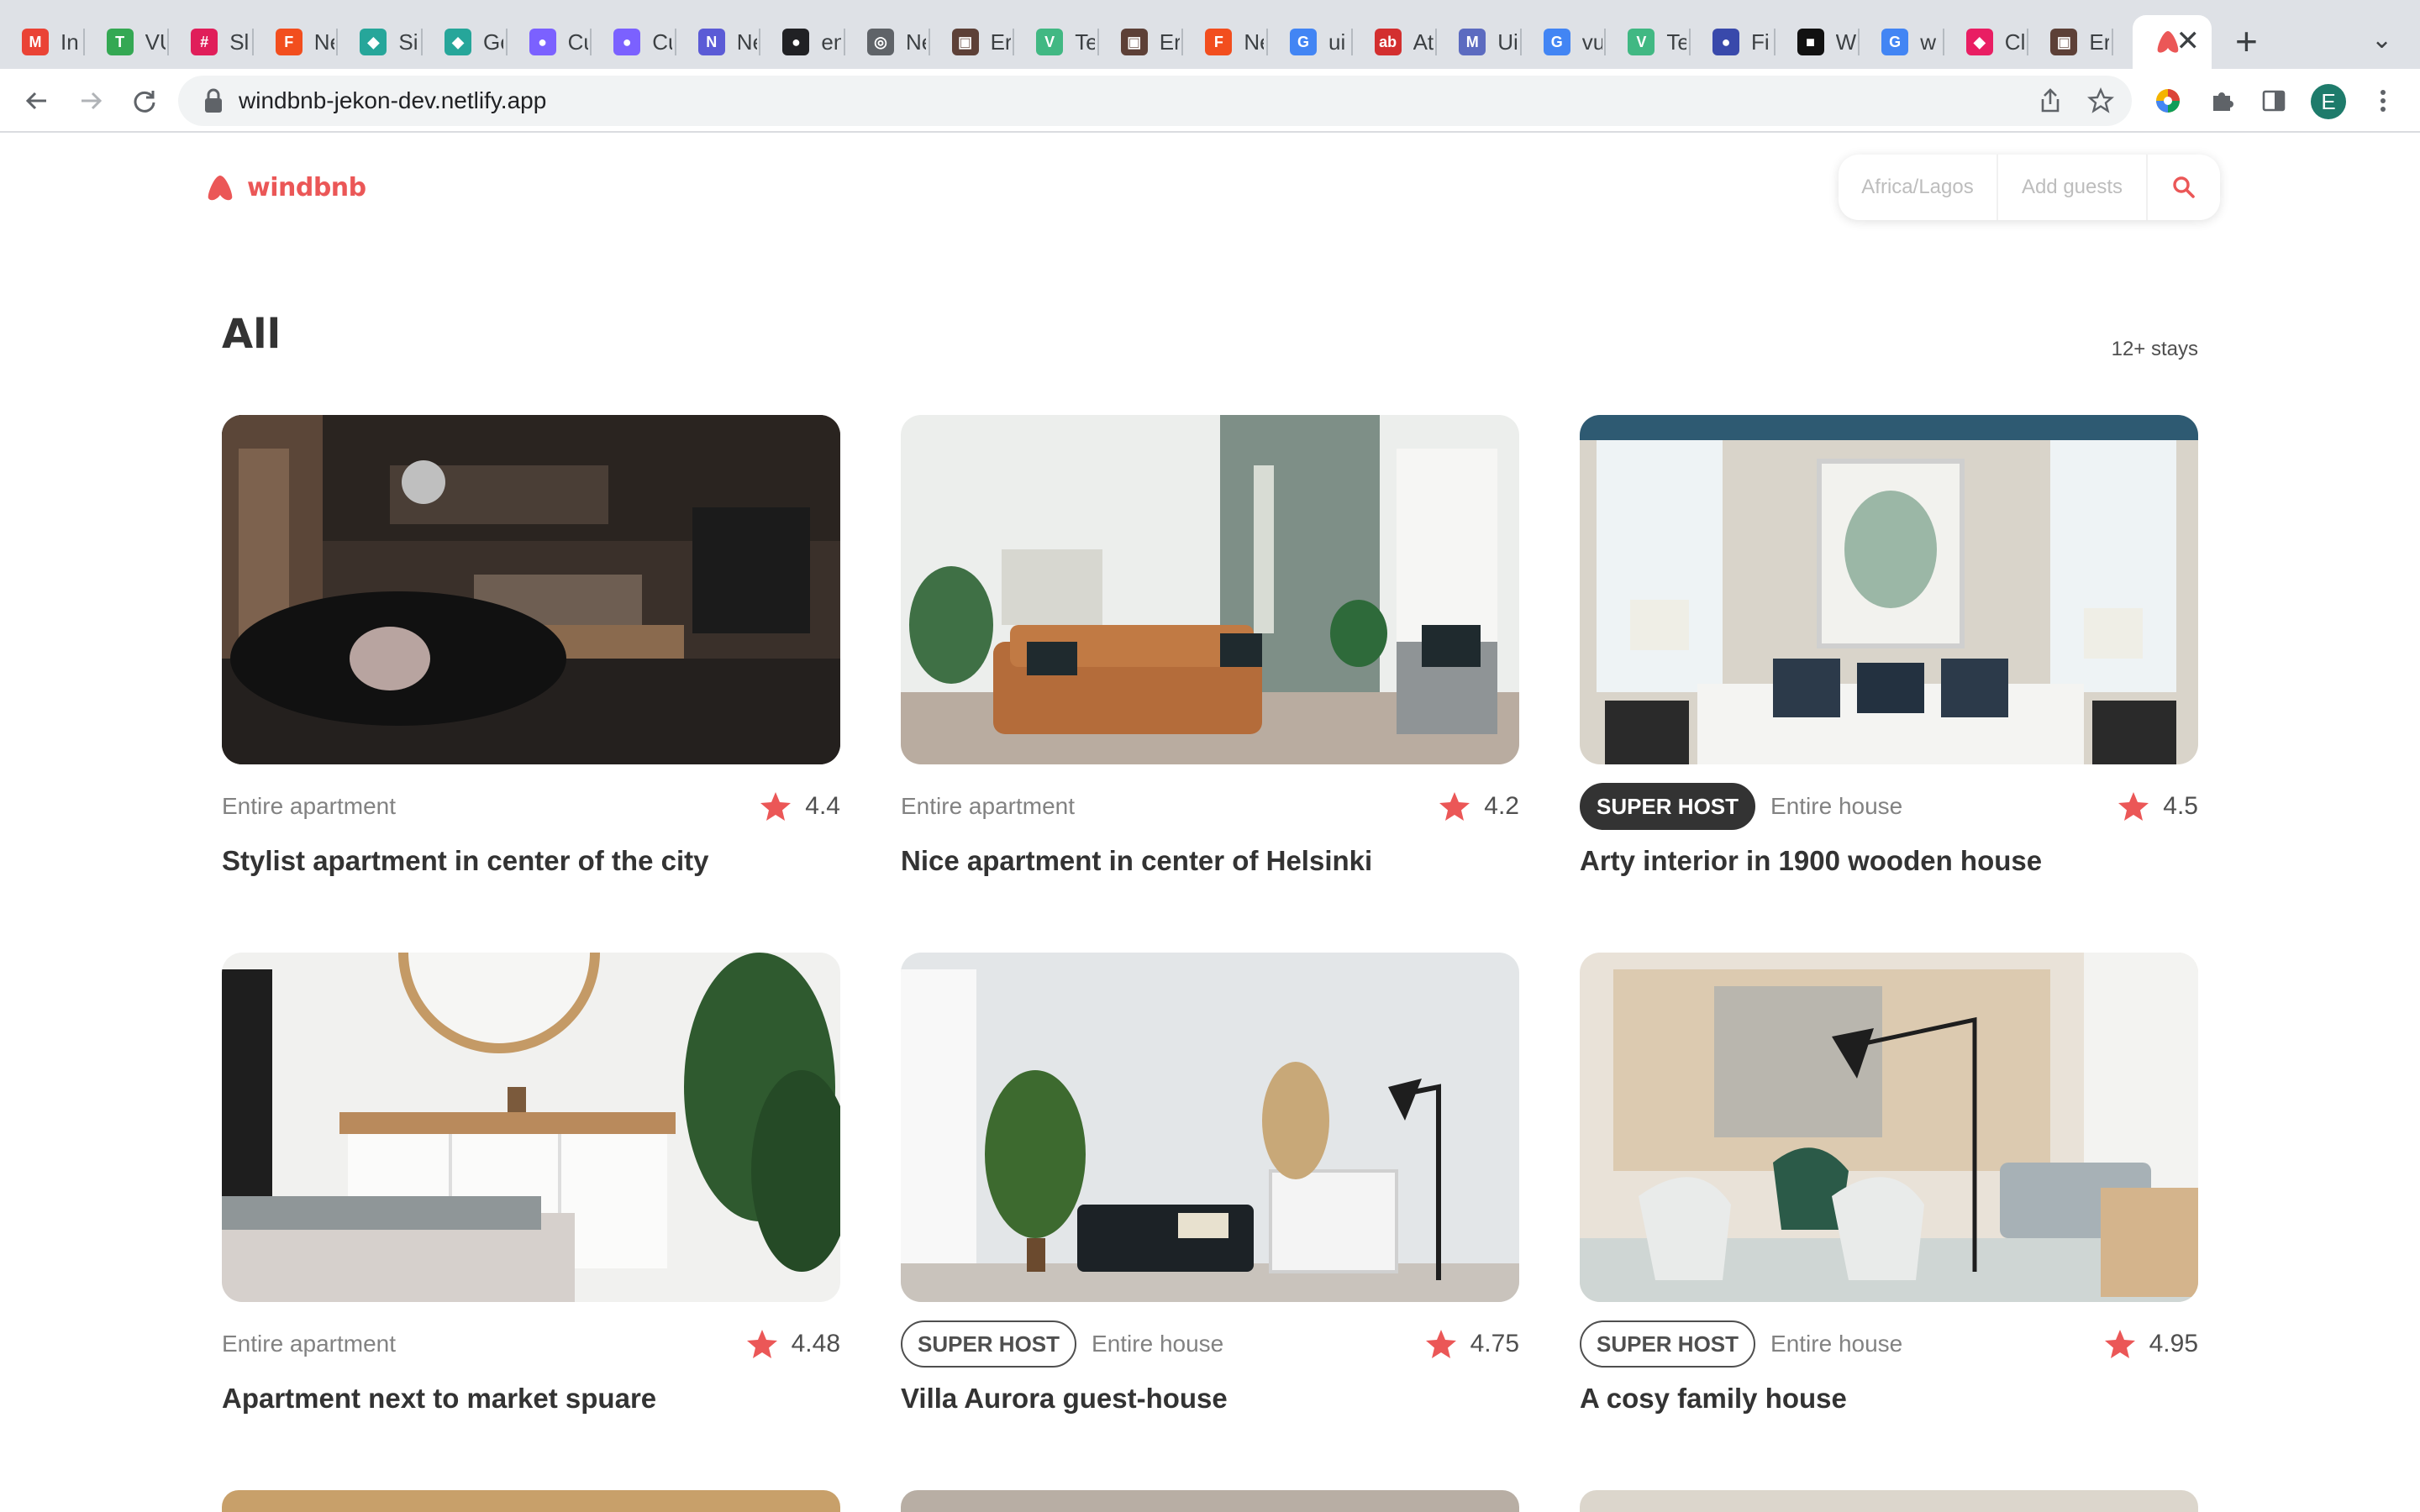  What do you see at coordinates (1846, 42) in the screenshot?
I see `tab-label: W` at bounding box center [1846, 42].